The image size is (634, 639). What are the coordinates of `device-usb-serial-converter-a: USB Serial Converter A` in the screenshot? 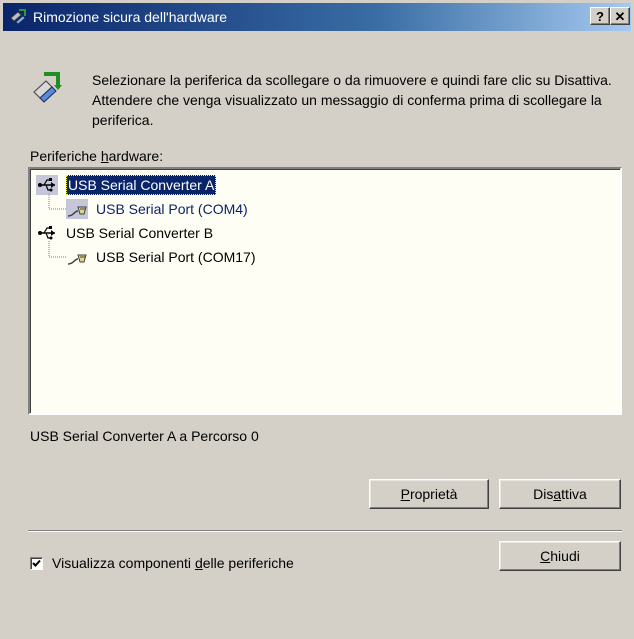 It's located at (141, 185).